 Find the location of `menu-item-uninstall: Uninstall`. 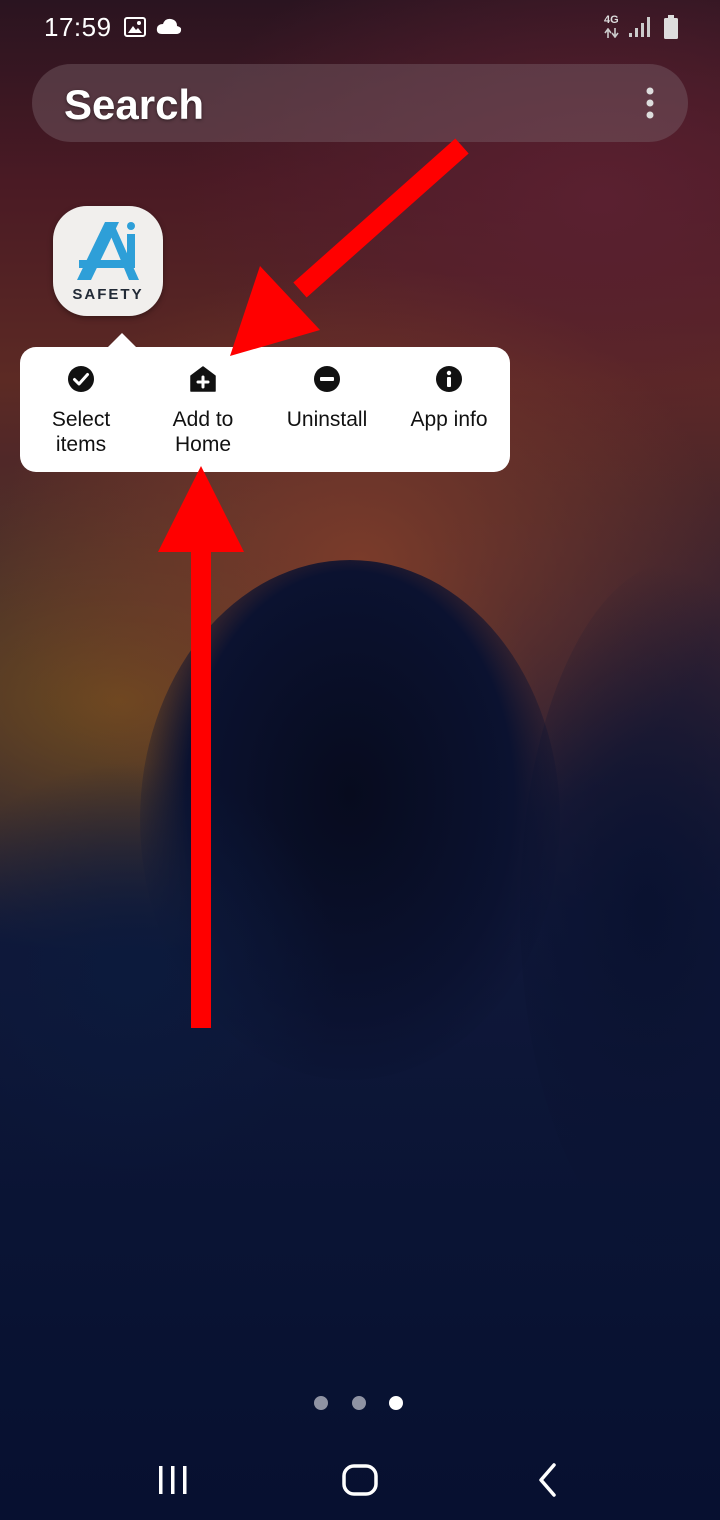

menu-item-uninstall: Uninstall is located at coordinates (327, 409).